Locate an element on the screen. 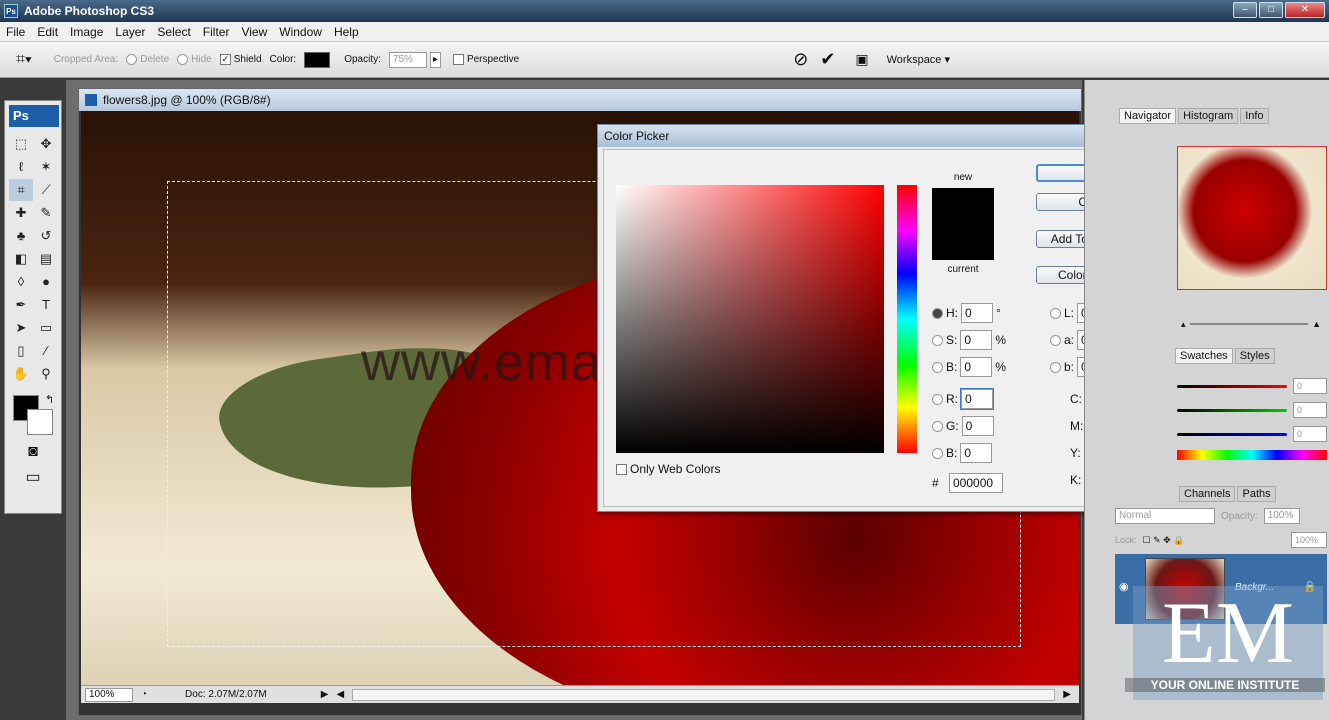 The height and width of the screenshot is (720, 1329). perspective-checkbox is located at coordinates (458, 59).